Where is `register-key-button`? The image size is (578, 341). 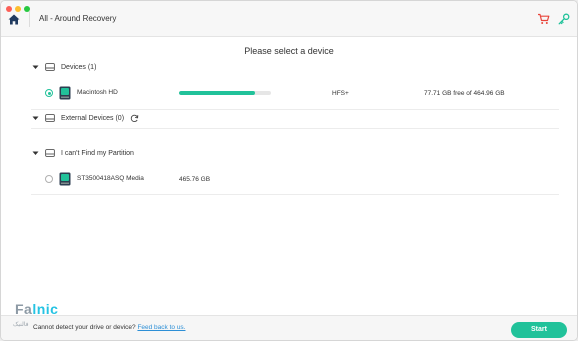 register-key-button is located at coordinates (565, 19).